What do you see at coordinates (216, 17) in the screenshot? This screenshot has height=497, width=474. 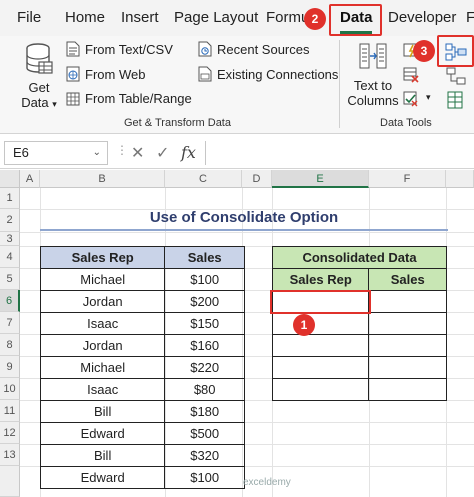 I see `tab-page-layout: Page Layout` at bounding box center [216, 17].